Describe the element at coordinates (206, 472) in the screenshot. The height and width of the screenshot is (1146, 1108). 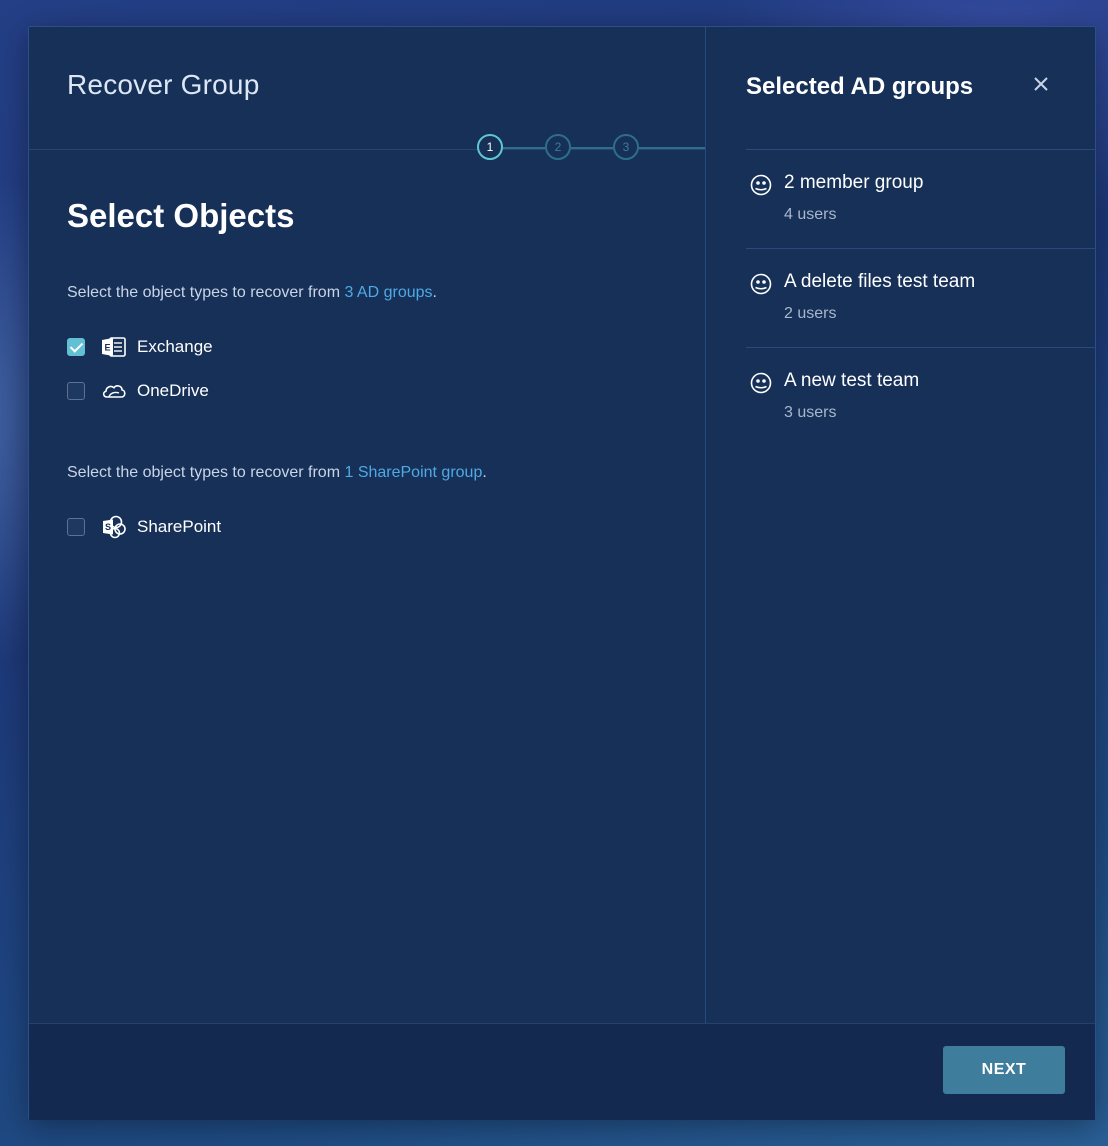
I see `sp-instruction-text: Select the object types to recover from` at that location.